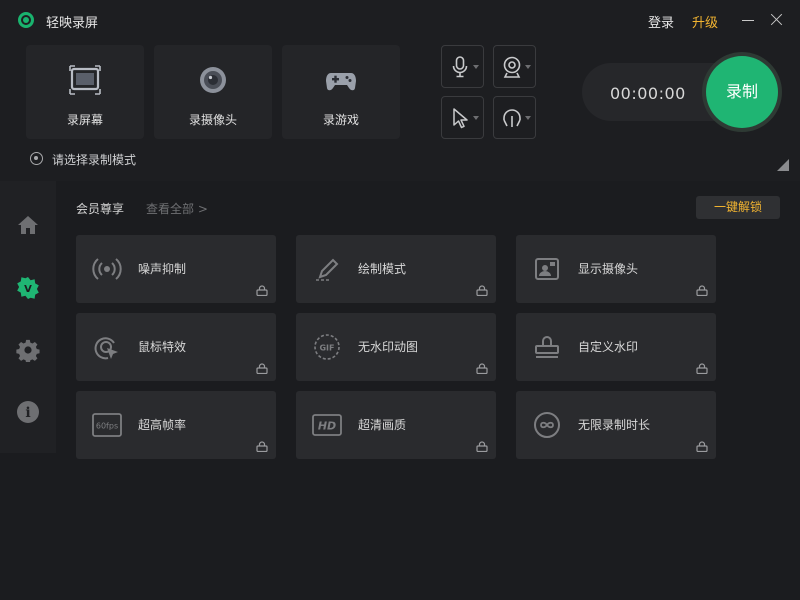  I want to click on mode-label: 录摄像头, so click(212, 120).